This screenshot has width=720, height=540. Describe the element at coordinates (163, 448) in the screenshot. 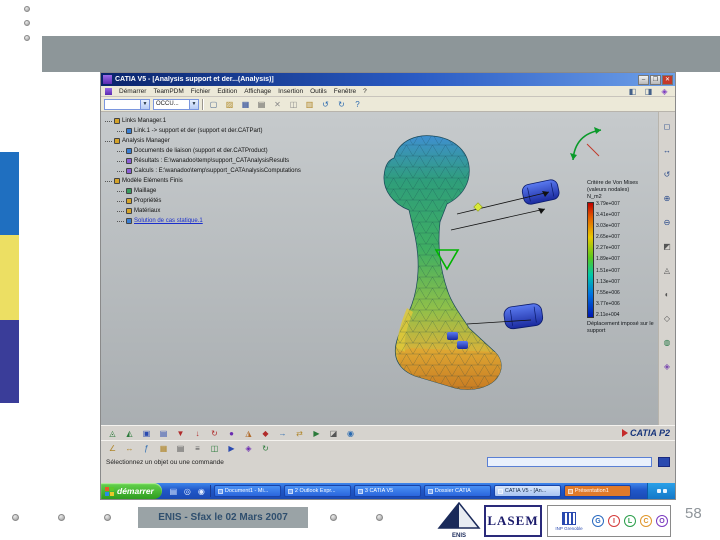

I see `catalog-icon: ▦` at that location.